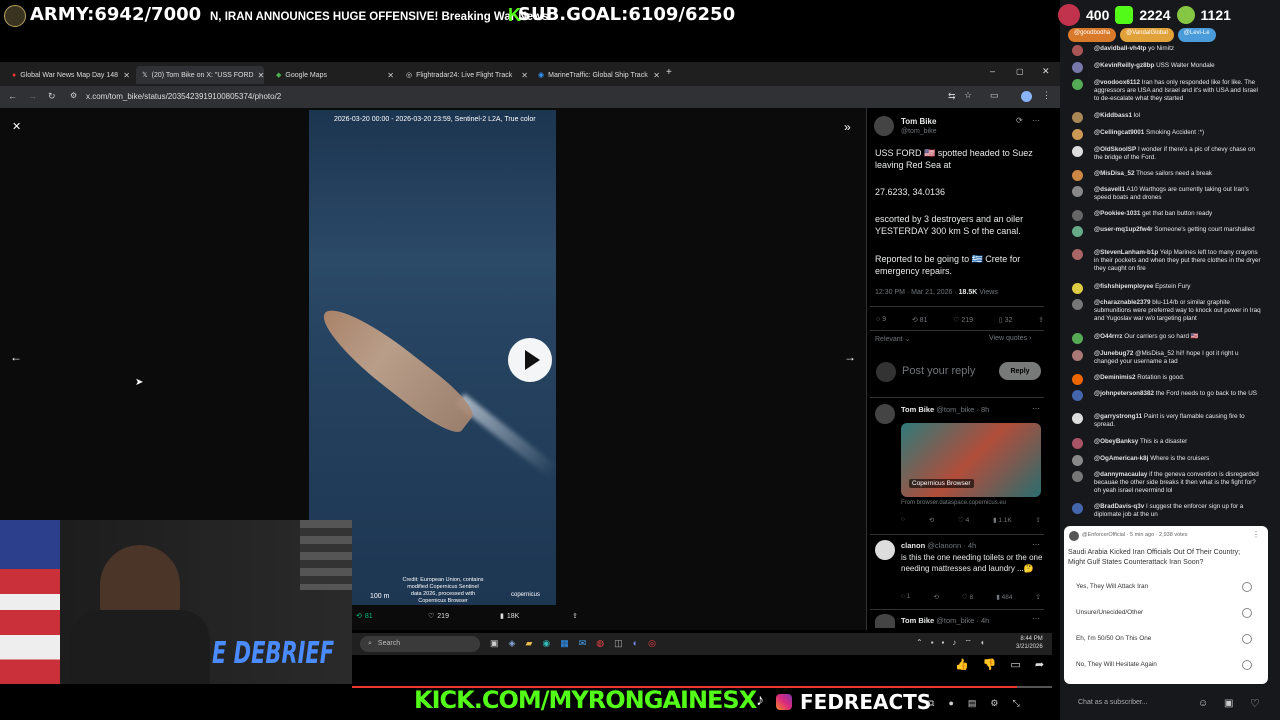  What do you see at coordinates (994, 95) in the screenshot?
I see `sidebar-icon: ▭` at bounding box center [994, 95].